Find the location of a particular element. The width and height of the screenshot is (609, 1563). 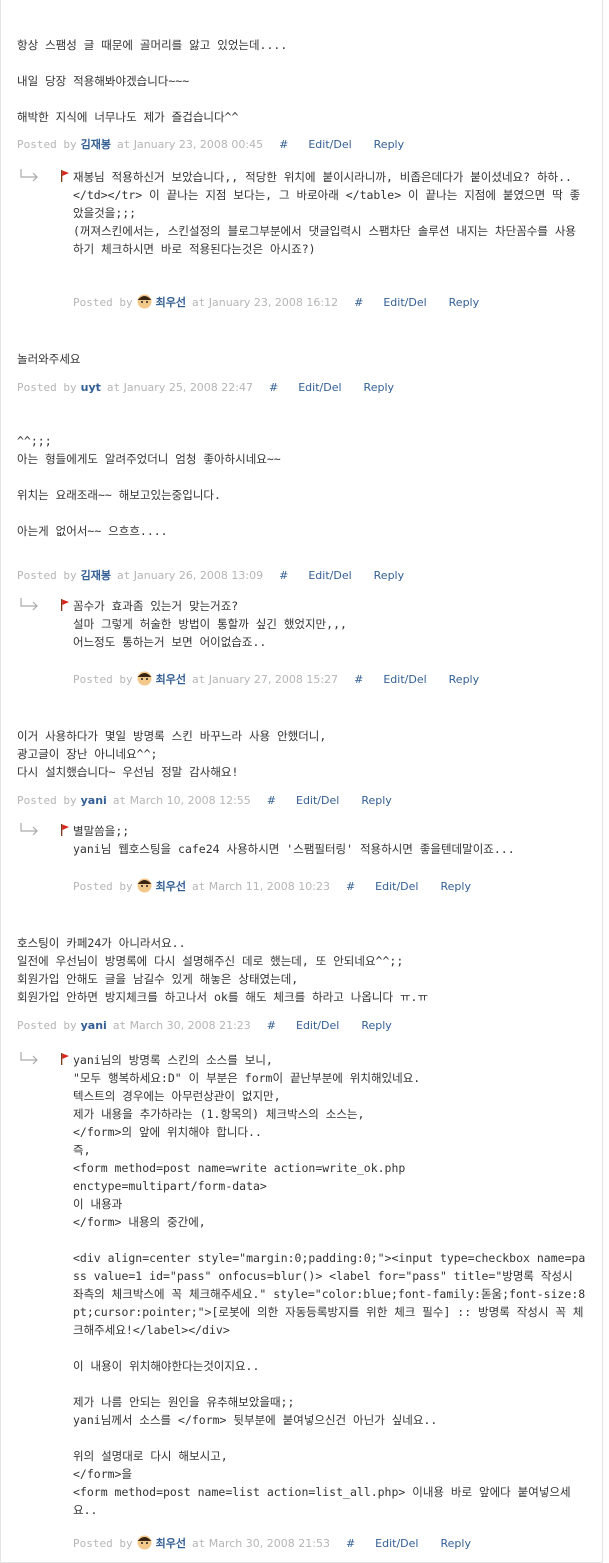

comment-line: 위치는 요래조래~~ 해보고있는중입니다. is located at coordinates (119, 495).